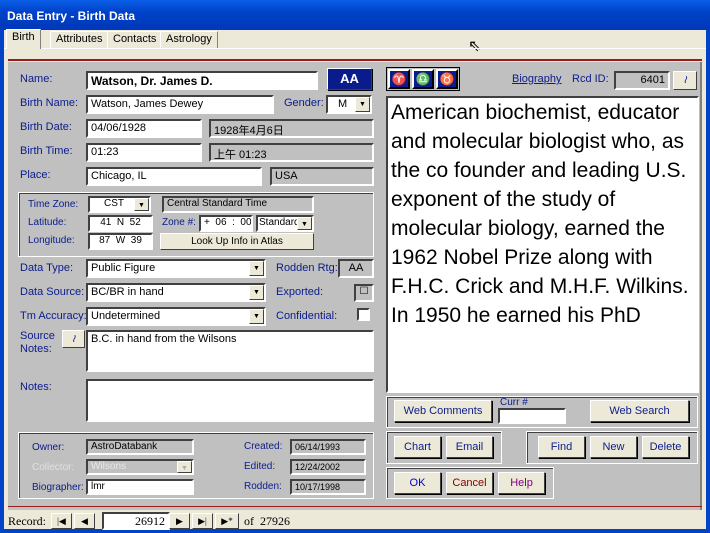  What do you see at coordinates (179, 521) in the screenshot?
I see `next-record-icon: ▶` at bounding box center [179, 521].